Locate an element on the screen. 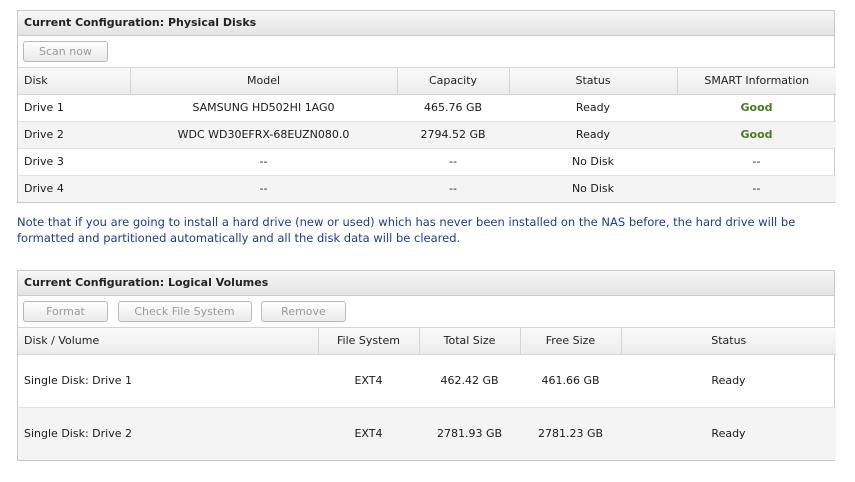 This screenshot has height=482, width=855. remove-button: Remove is located at coordinates (303, 311).